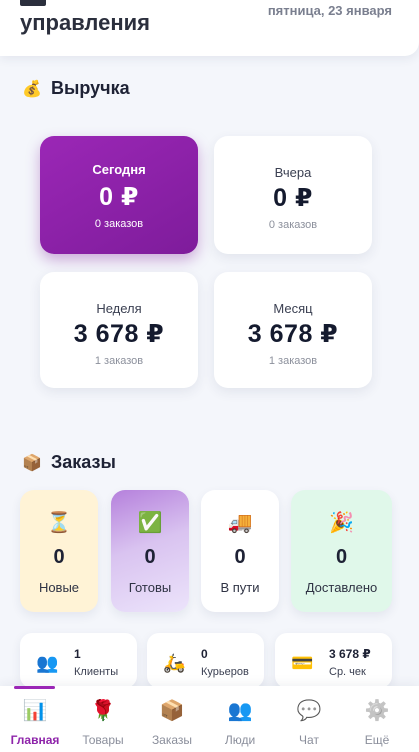 Image resolution: width=419 pixels, height=752 pixels. Describe the element at coordinates (350, 654) in the screenshot. I see `stat-value: 3 678 ₽` at that location.